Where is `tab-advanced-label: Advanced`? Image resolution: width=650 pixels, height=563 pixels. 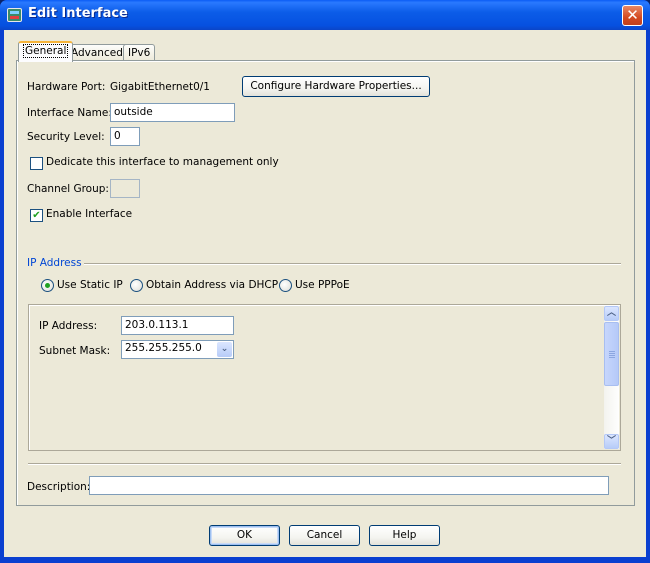
tab-advanced-label: Advanced is located at coordinates (97, 53).